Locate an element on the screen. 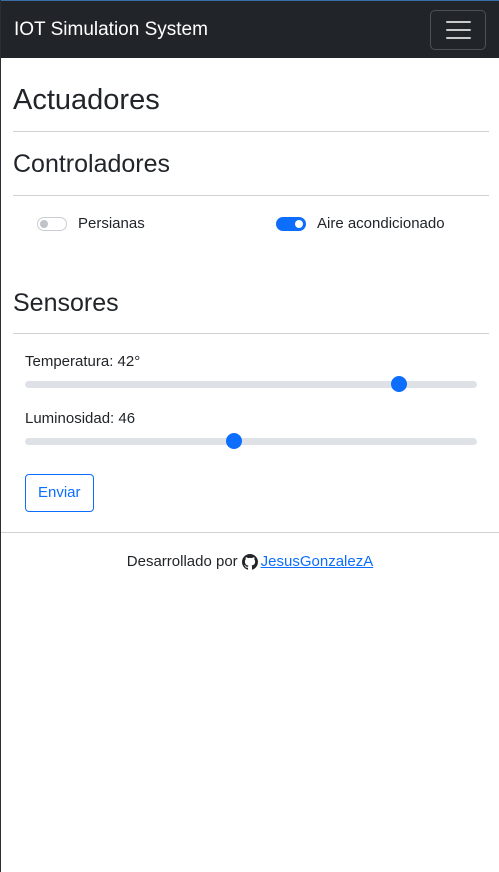 Image resolution: width=499 pixels, height=872 pixels. footer-text: Desarrollado por is located at coordinates (182, 561).